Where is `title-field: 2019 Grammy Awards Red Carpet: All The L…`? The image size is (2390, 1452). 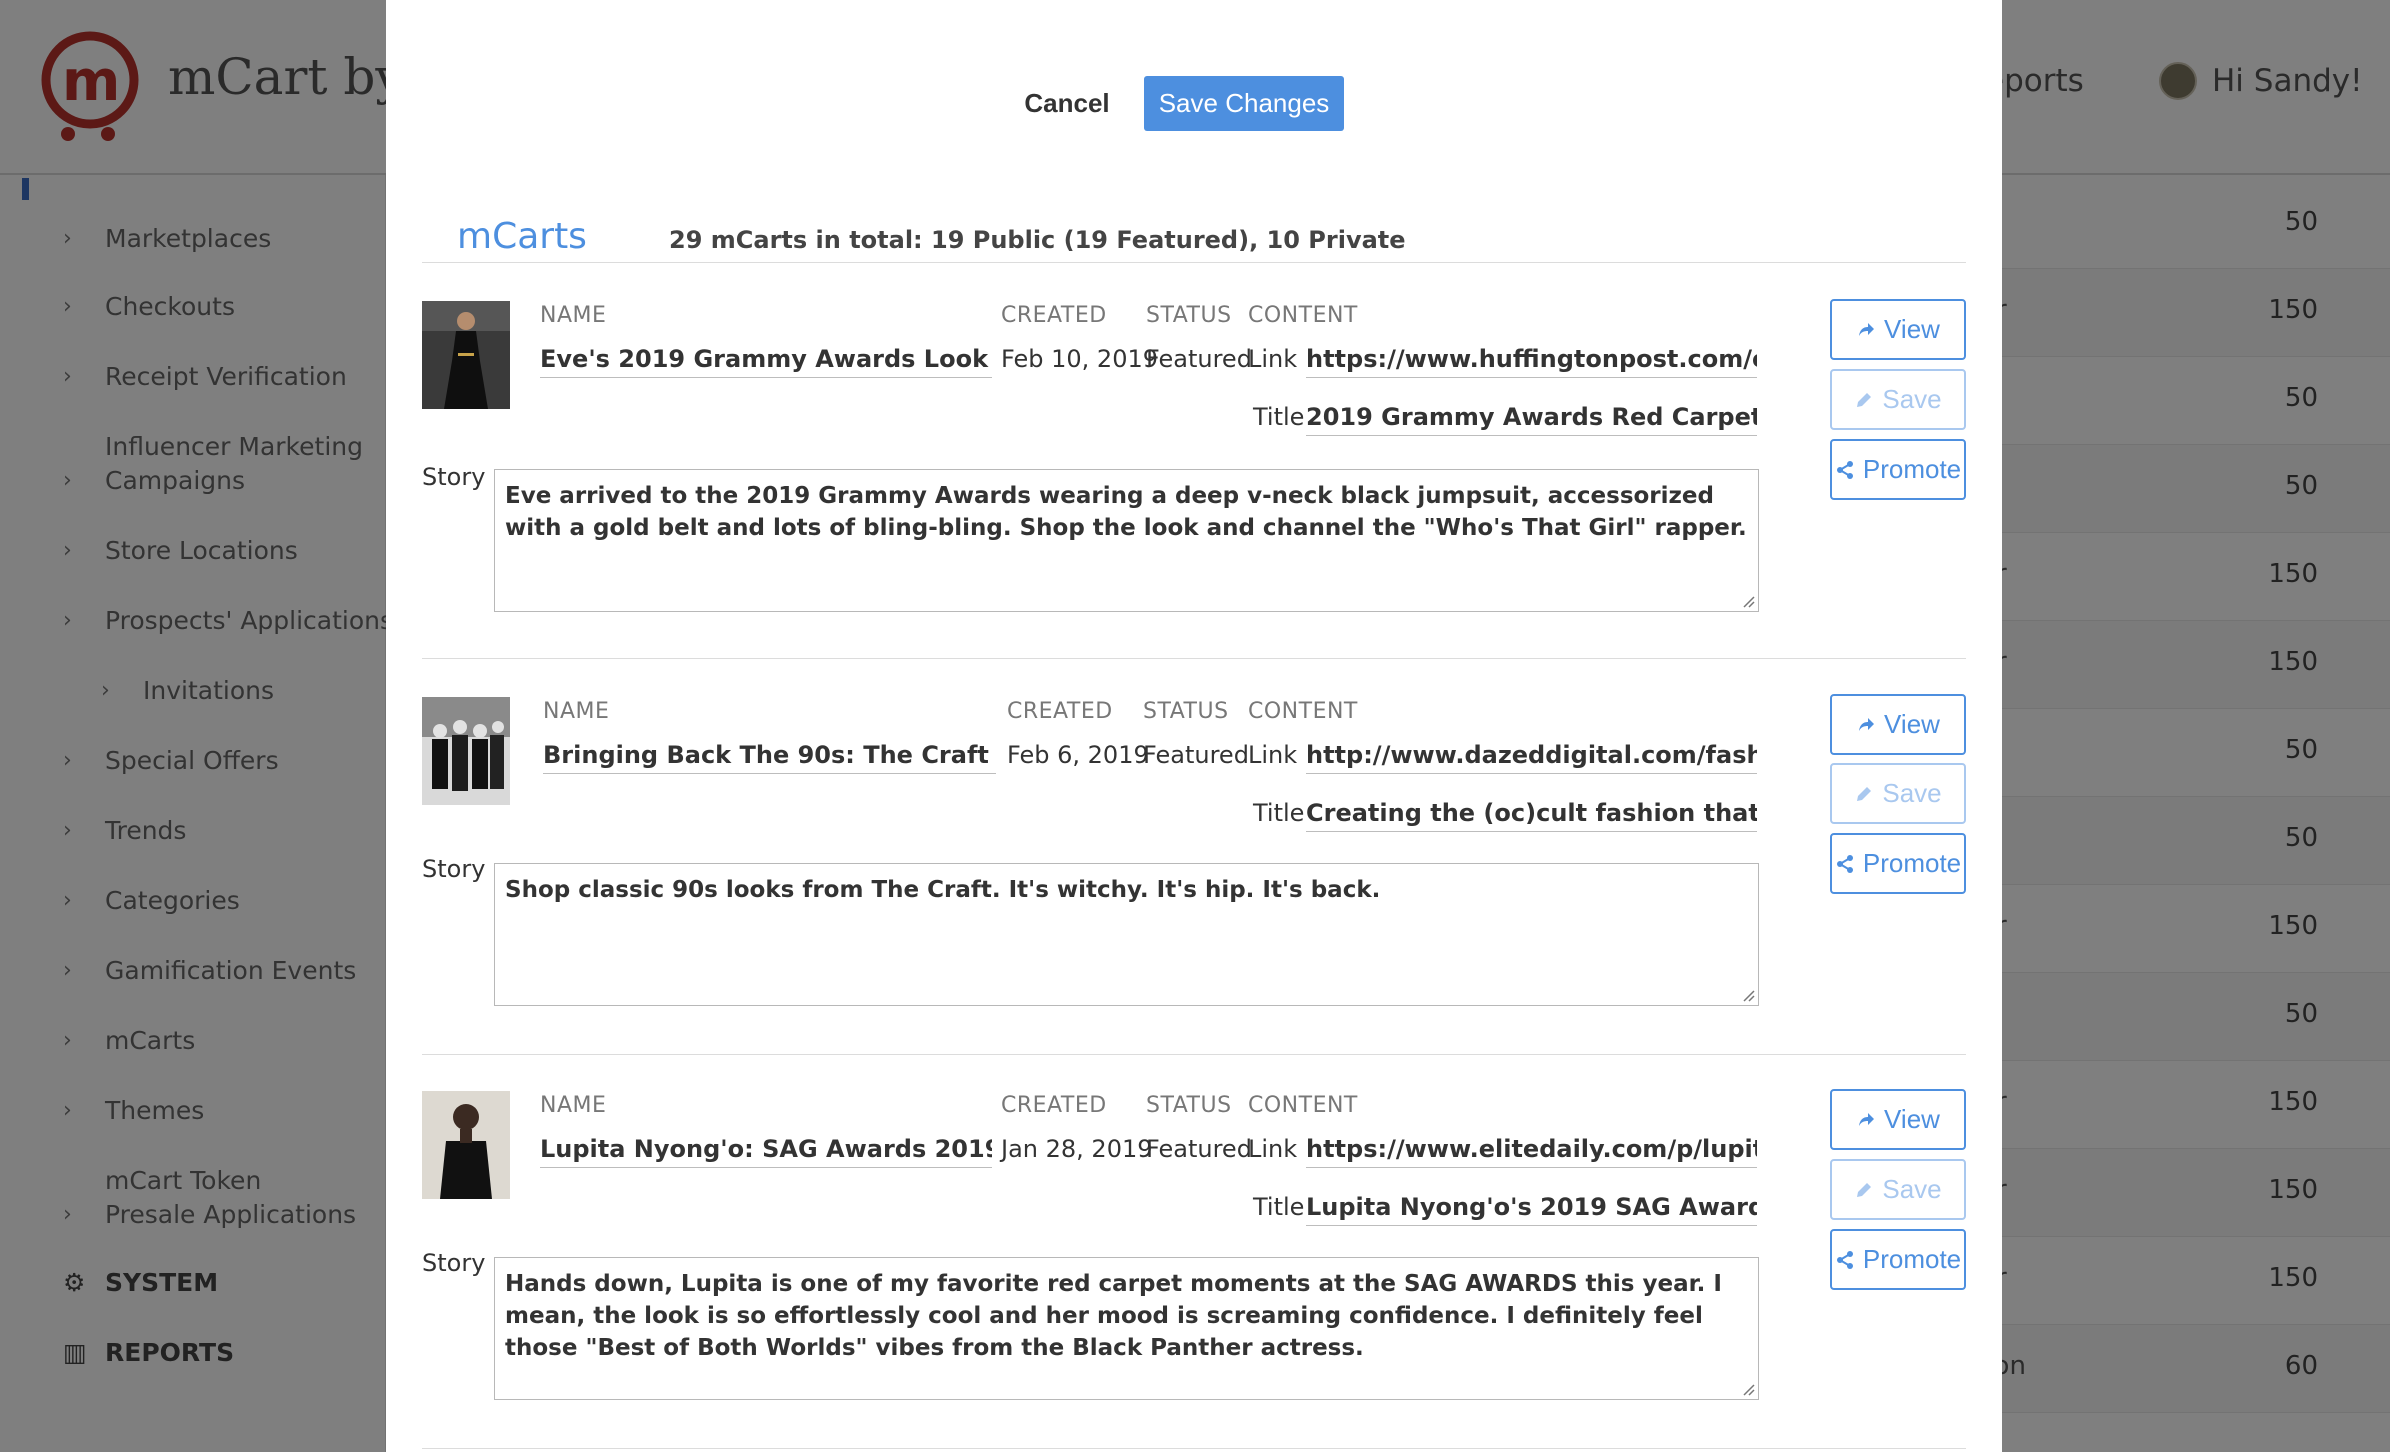 title-field: 2019 Grammy Awards Red Carpet: All The L… is located at coordinates (1531, 419).